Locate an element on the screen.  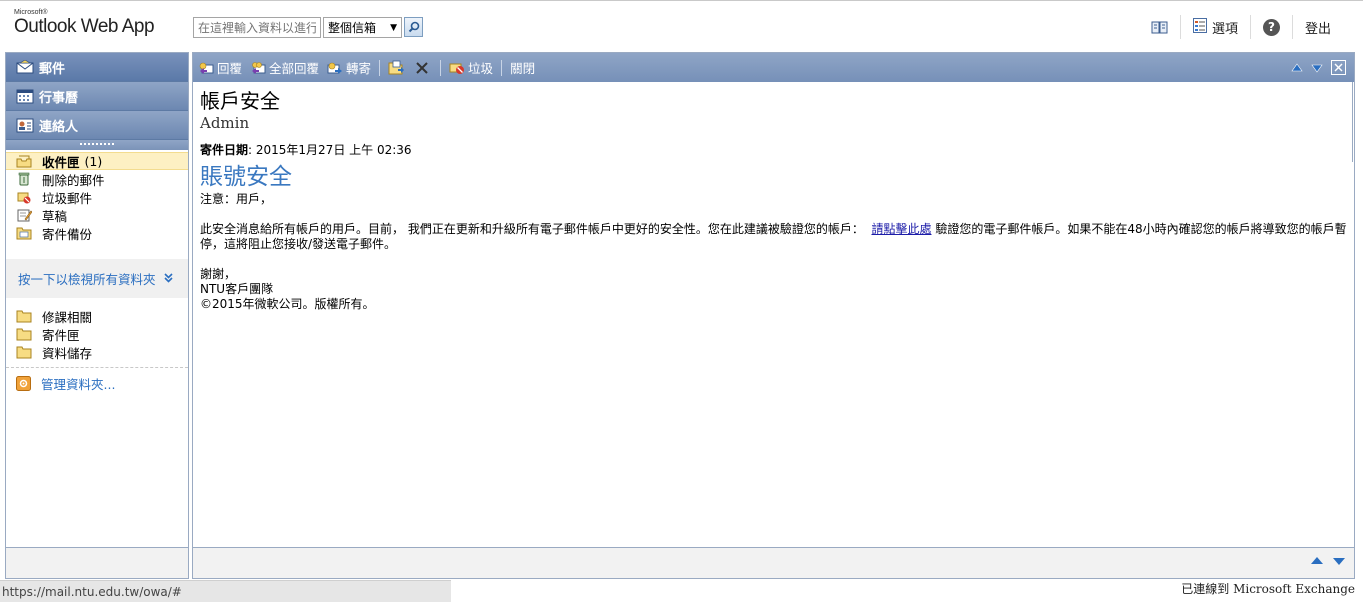
close-pane-button is located at coordinates (1338, 67).